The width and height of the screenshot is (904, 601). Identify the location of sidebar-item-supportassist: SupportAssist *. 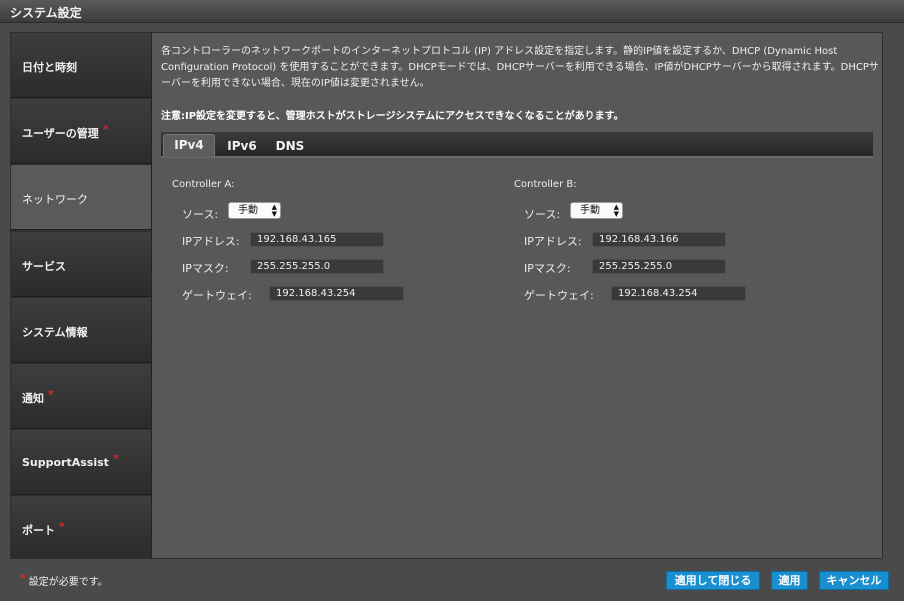
(81, 462).